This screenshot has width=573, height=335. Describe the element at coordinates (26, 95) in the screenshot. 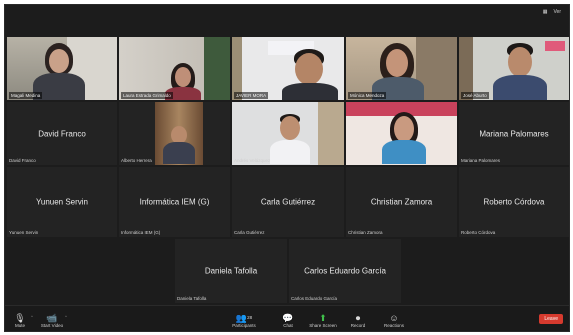

I see `participant-name: Magali Medina` at that location.